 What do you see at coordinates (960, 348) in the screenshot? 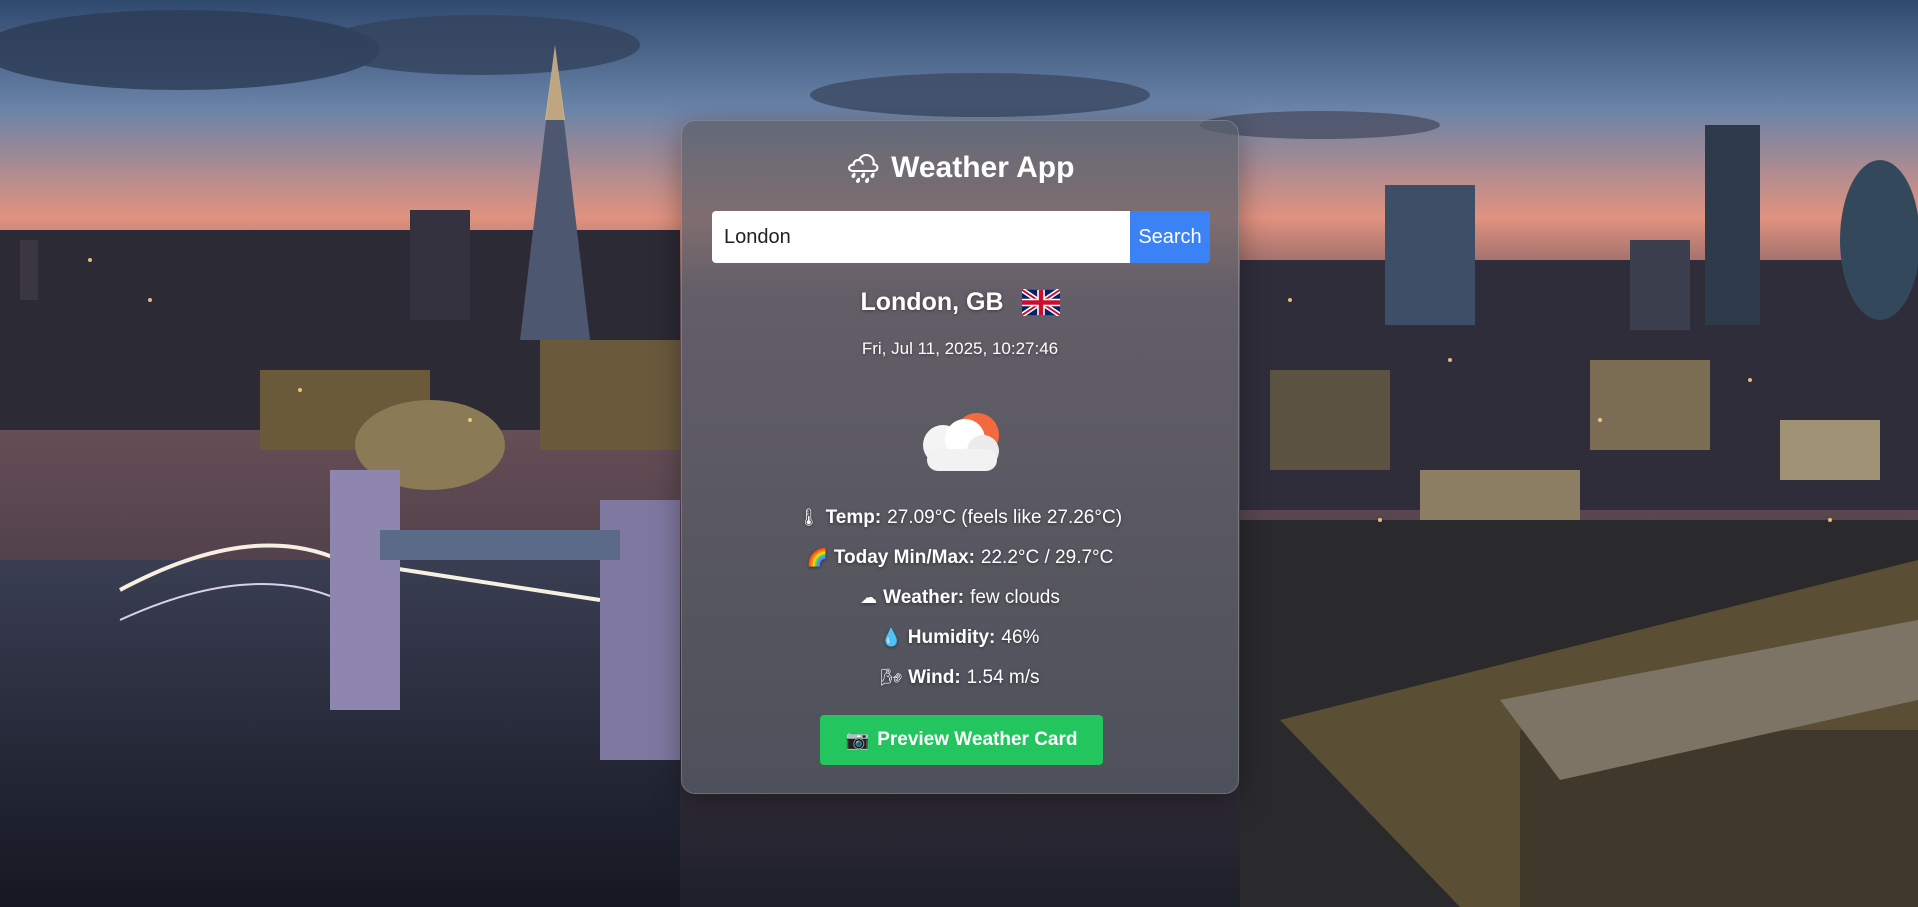
I see `local-datetime: Fri, Jul 11, 2025, 10:27:46` at bounding box center [960, 348].